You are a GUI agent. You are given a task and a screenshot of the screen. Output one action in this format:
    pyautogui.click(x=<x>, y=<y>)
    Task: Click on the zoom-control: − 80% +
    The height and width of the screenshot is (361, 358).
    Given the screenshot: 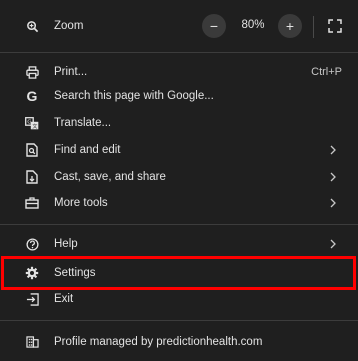 What is the action you would take?
    pyautogui.click(x=253, y=26)
    